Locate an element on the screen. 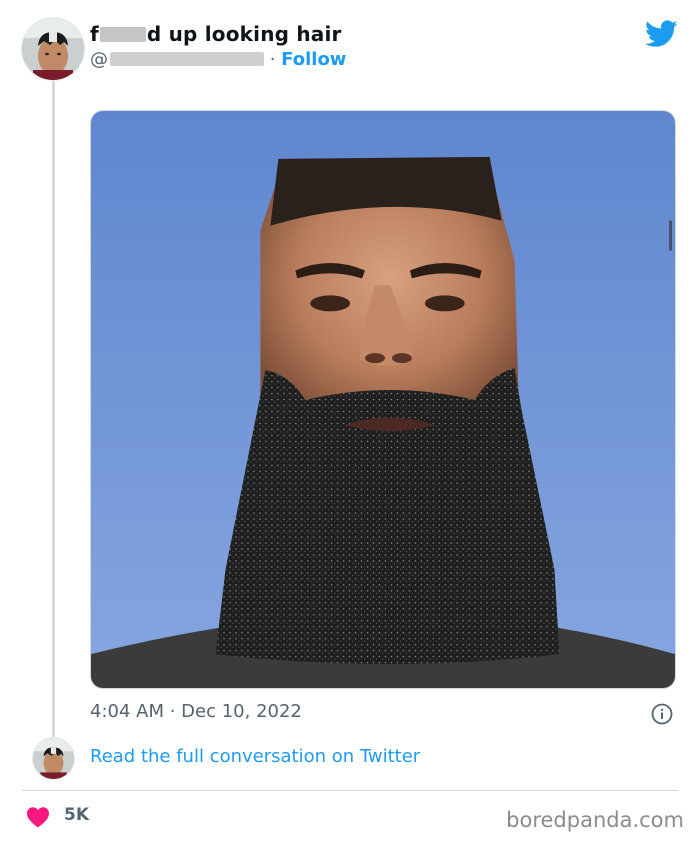 This screenshot has width=700, height=843. tweet-time: 4:04 AM is located at coordinates (127, 711).